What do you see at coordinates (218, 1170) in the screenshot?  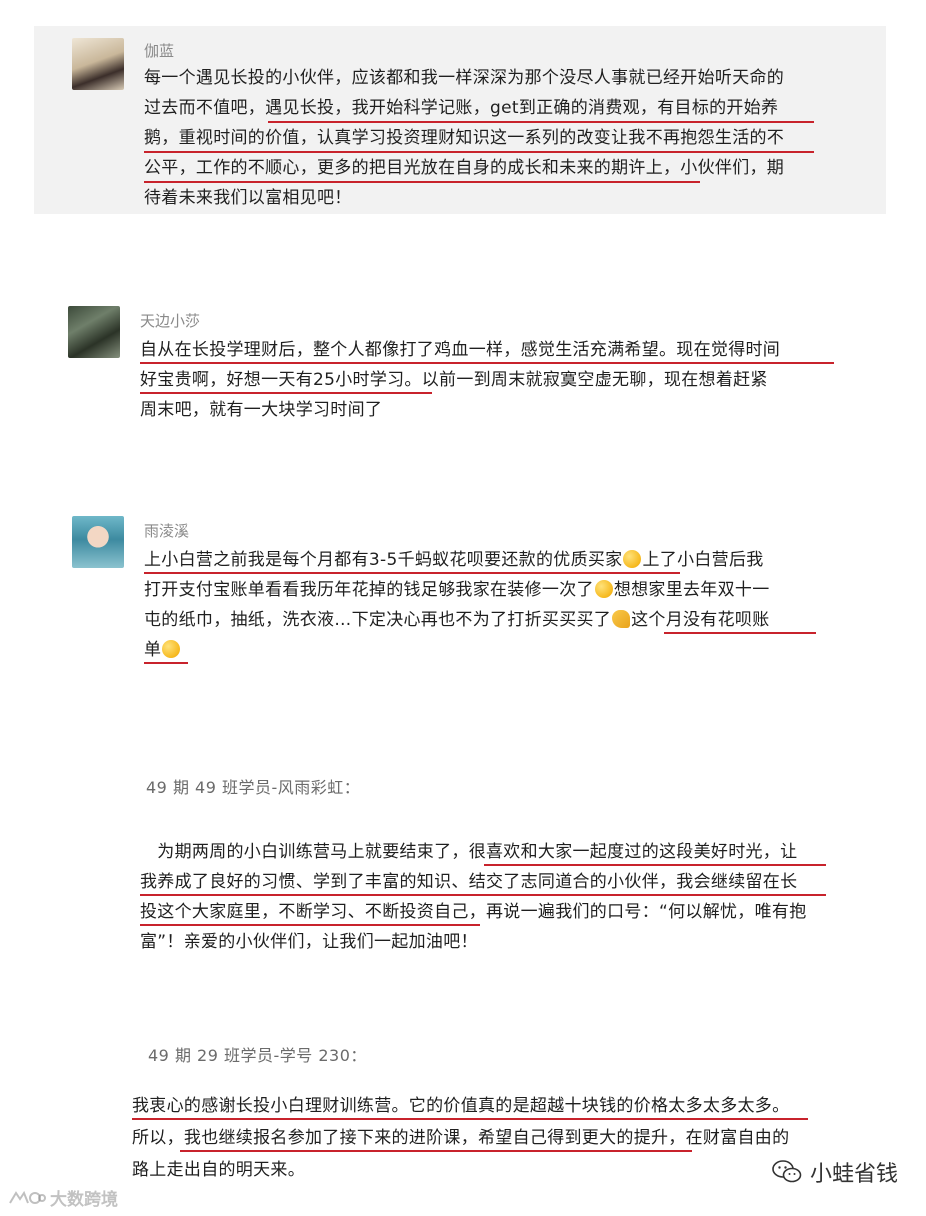 I see `testimonial-line: 路上走出自的明天来。` at bounding box center [218, 1170].